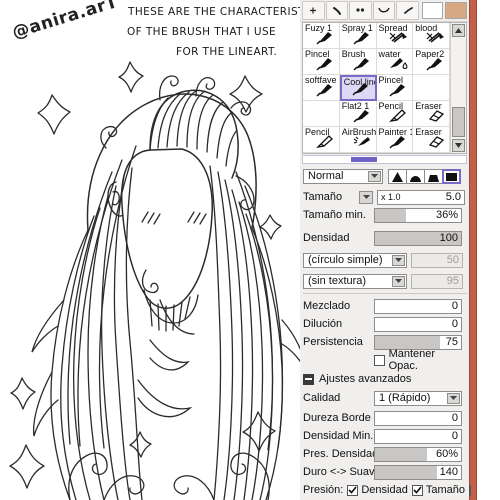  What do you see at coordinates (433, 176) in the screenshot?
I see `shape-flat-button` at bounding box center [433, 176].